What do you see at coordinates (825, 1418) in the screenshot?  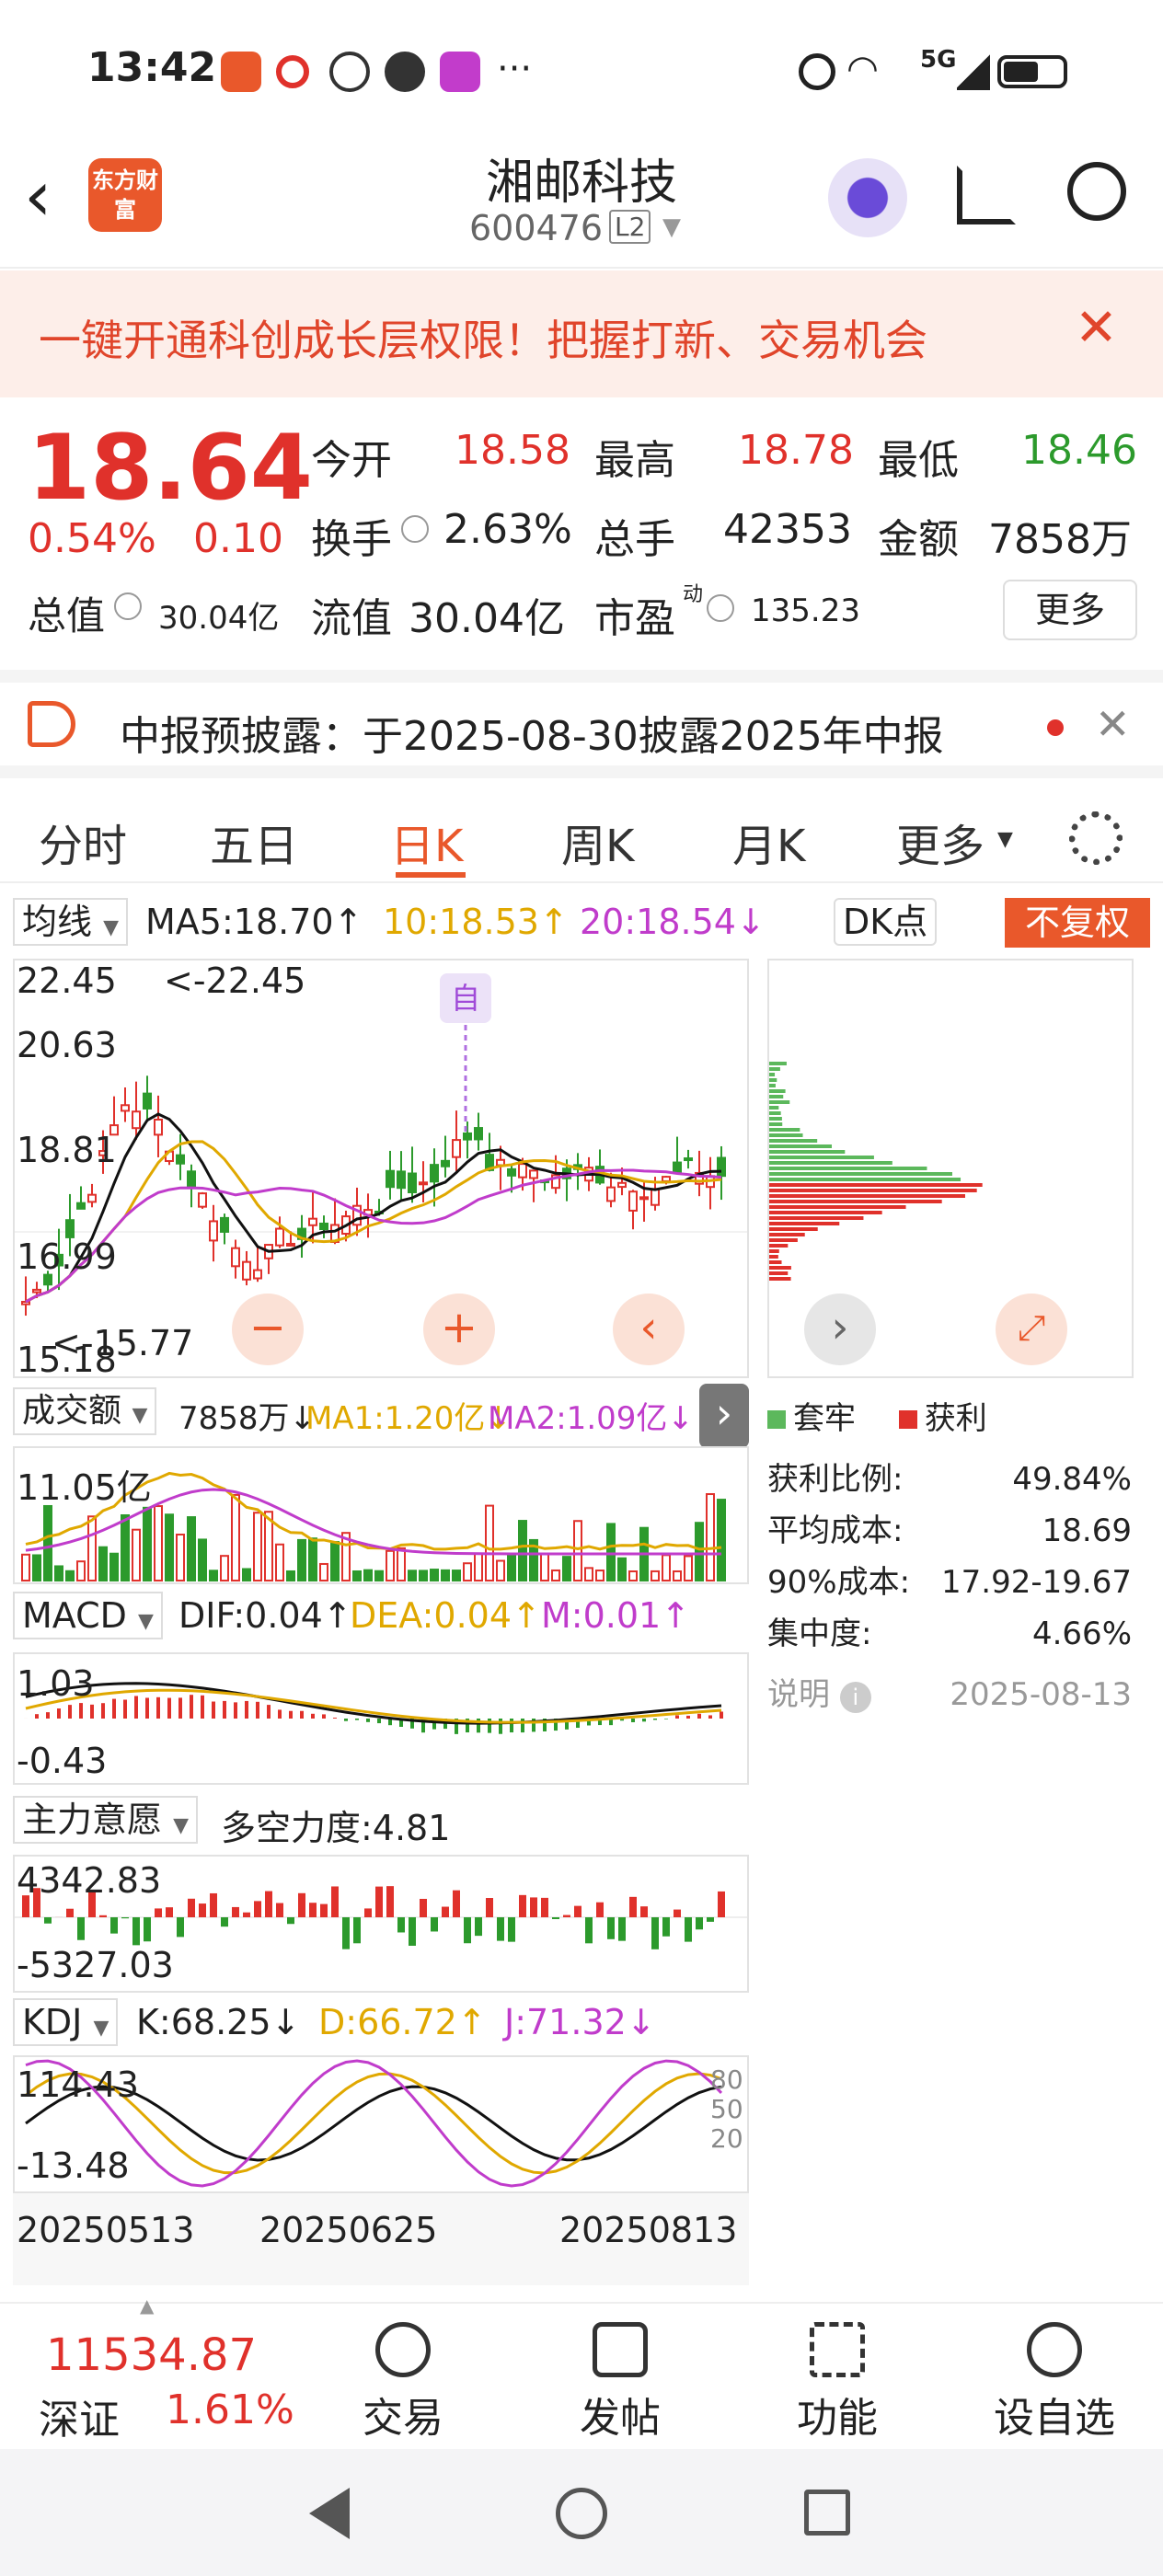 I see `trap-label: 套牢` at bounding box center [825, 1418].